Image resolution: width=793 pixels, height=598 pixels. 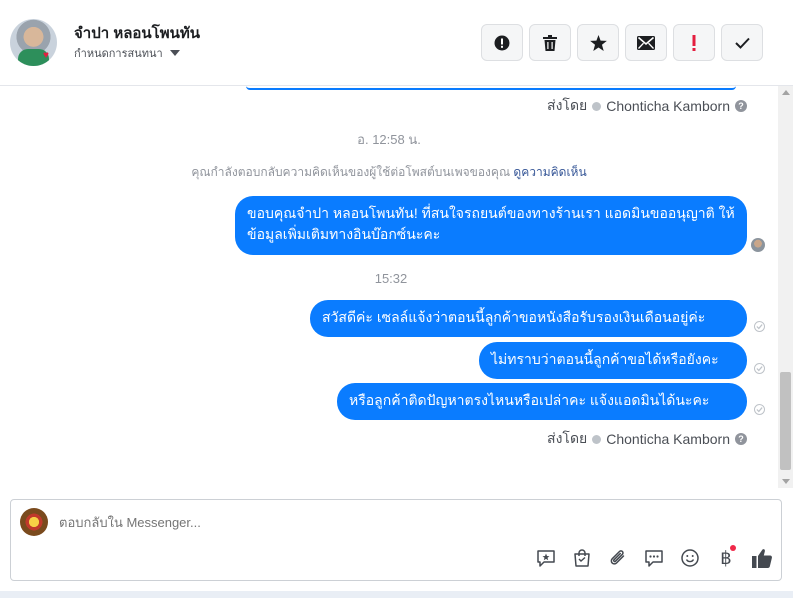 What do you see at coordinates (491, 88) in the screenshot?
I see `previous-message-bubble` at bounding box center [491, 88].